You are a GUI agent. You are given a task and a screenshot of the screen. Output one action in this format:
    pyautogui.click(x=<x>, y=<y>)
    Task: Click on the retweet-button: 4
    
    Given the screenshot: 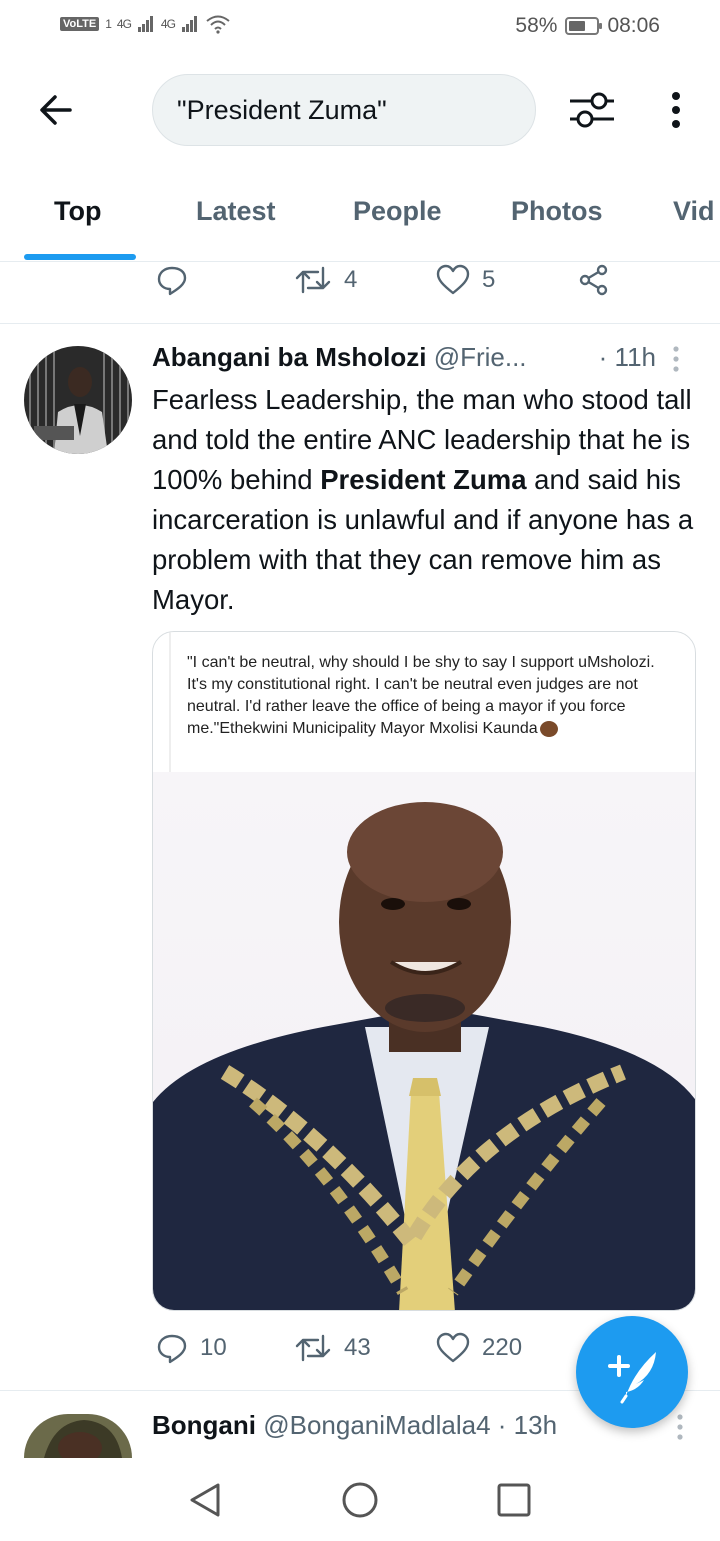 What is the action you would take?
    pyautogui.click(x=325, y=280)
    